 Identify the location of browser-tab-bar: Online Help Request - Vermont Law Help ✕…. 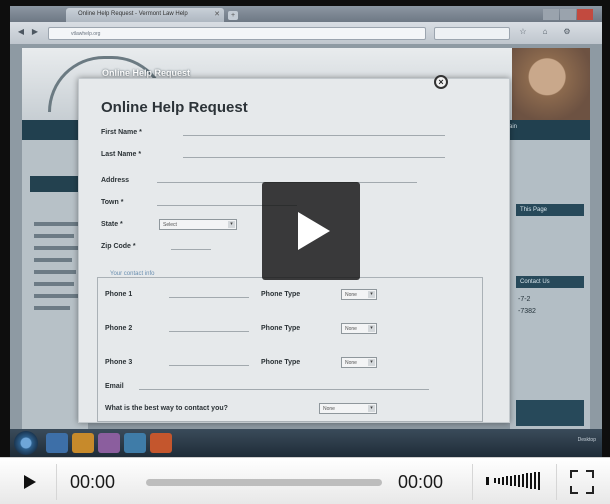
(306, 14).